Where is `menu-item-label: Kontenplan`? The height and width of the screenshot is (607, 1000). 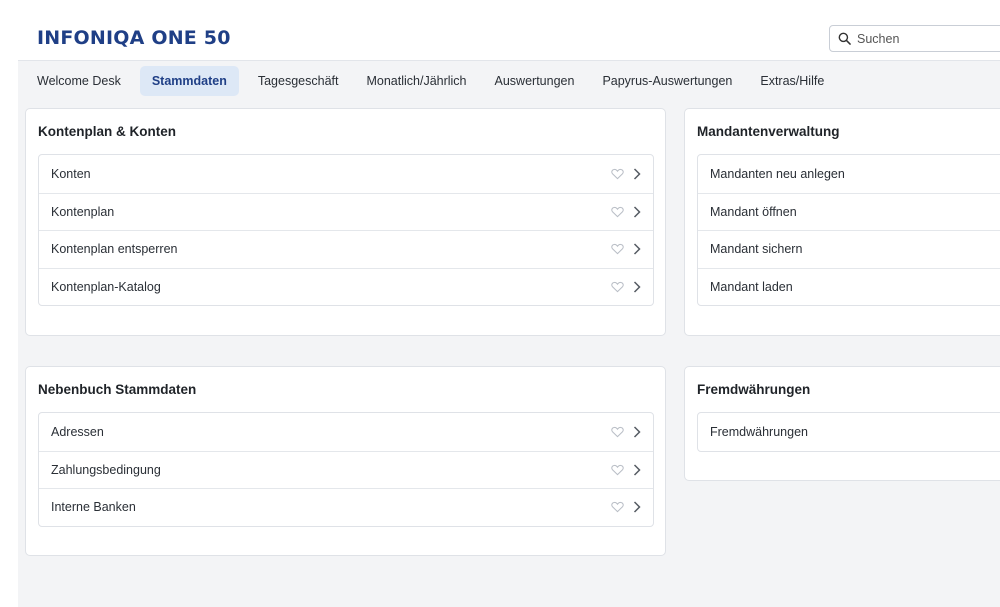 menu-item-label: Kontenplan is located at coordinates (83, 211).